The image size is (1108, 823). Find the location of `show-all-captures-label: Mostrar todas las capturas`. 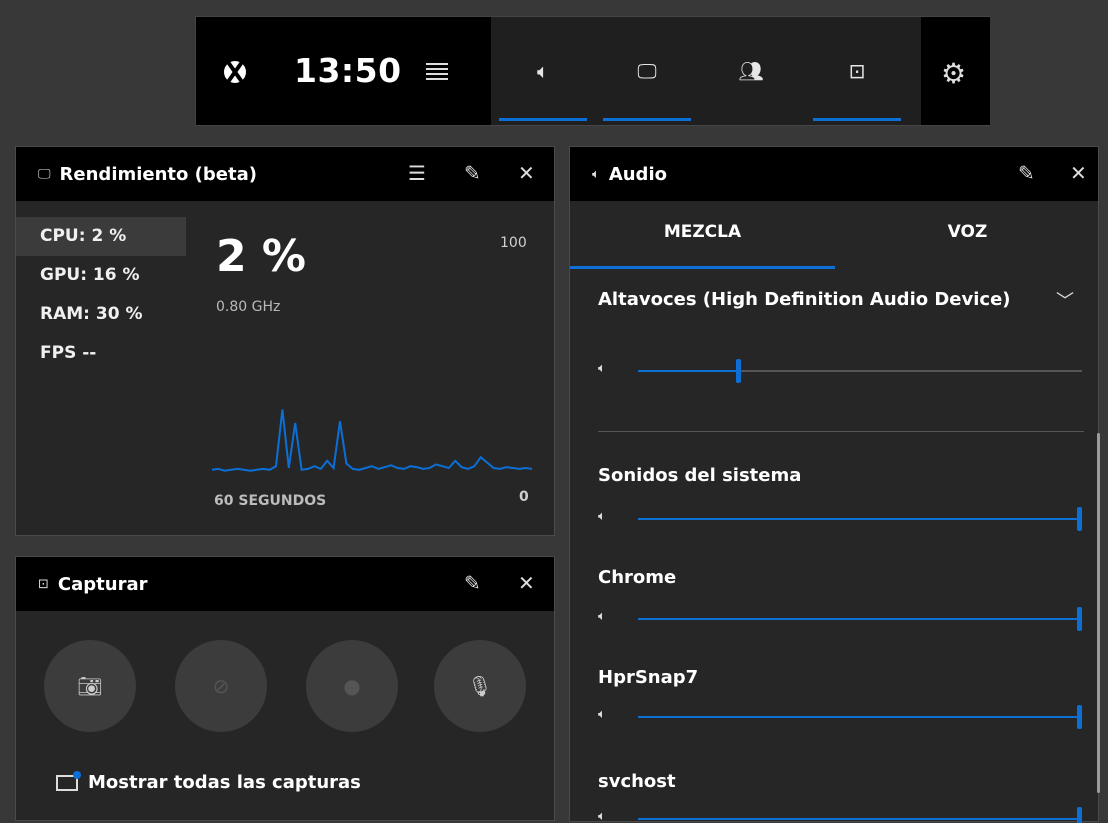

show-all-captures-label: Mostrar todas las capturas is located at coordinates (224, 782).